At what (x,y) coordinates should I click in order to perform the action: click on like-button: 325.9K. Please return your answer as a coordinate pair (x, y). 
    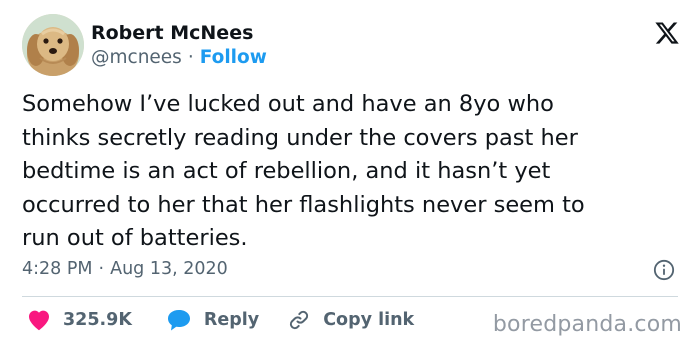
    Looking at the image, I should click on (79, 320).